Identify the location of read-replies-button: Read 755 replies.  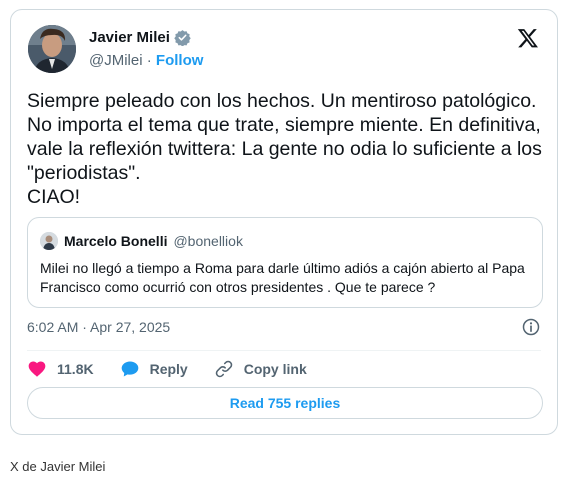
(285, 403).